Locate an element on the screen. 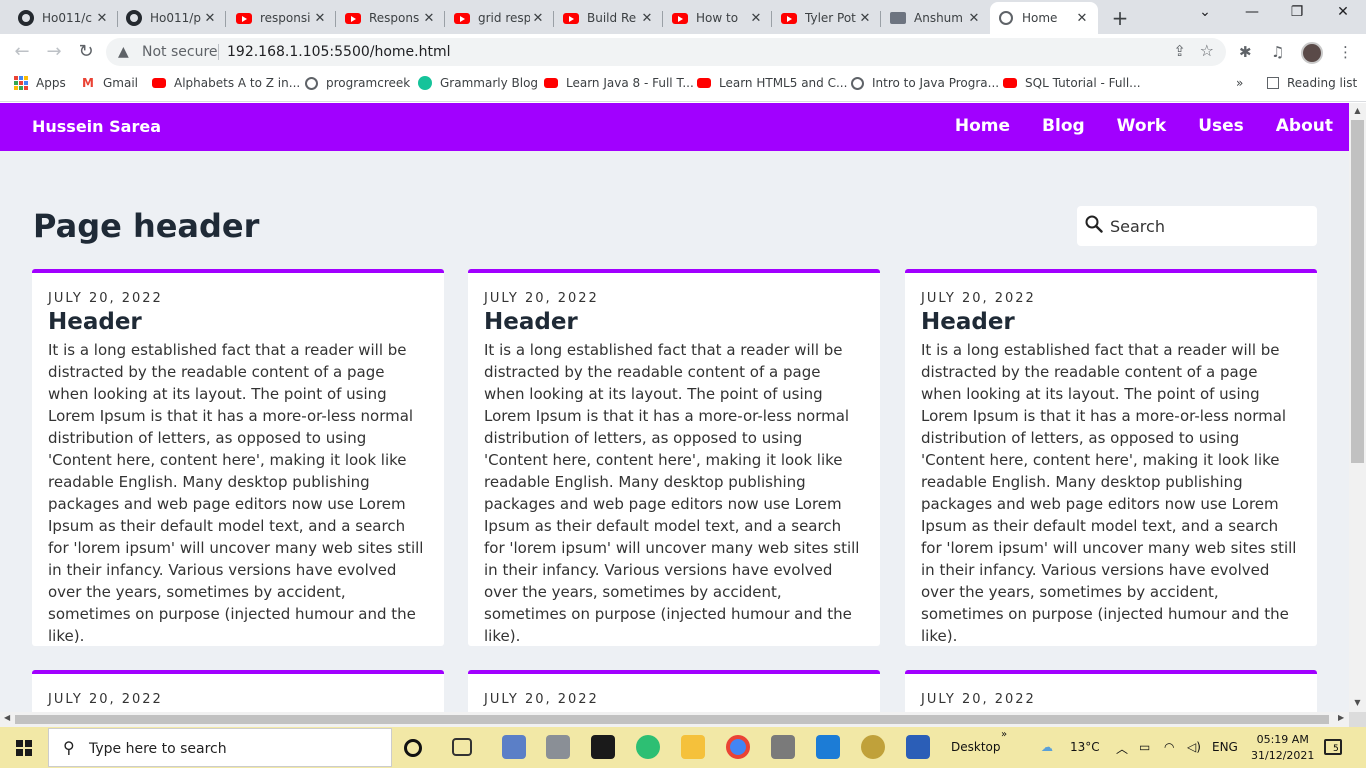  scroll-left-icon: ◀ is located at coordinates (7, 717).